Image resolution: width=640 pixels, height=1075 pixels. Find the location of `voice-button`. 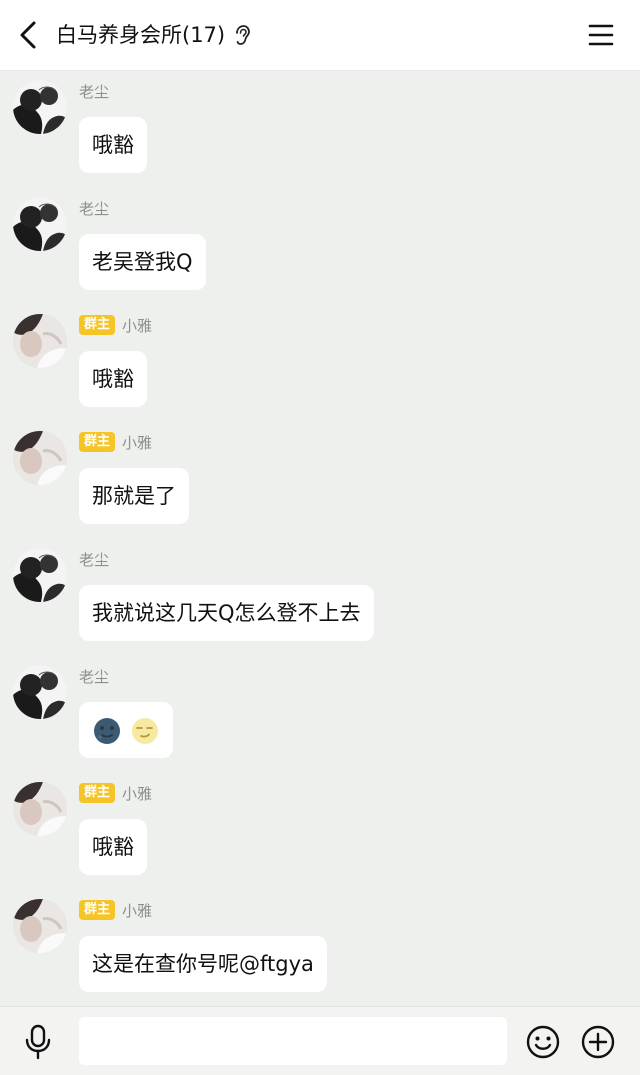

voice-button is located at coordinates (38, 1042).